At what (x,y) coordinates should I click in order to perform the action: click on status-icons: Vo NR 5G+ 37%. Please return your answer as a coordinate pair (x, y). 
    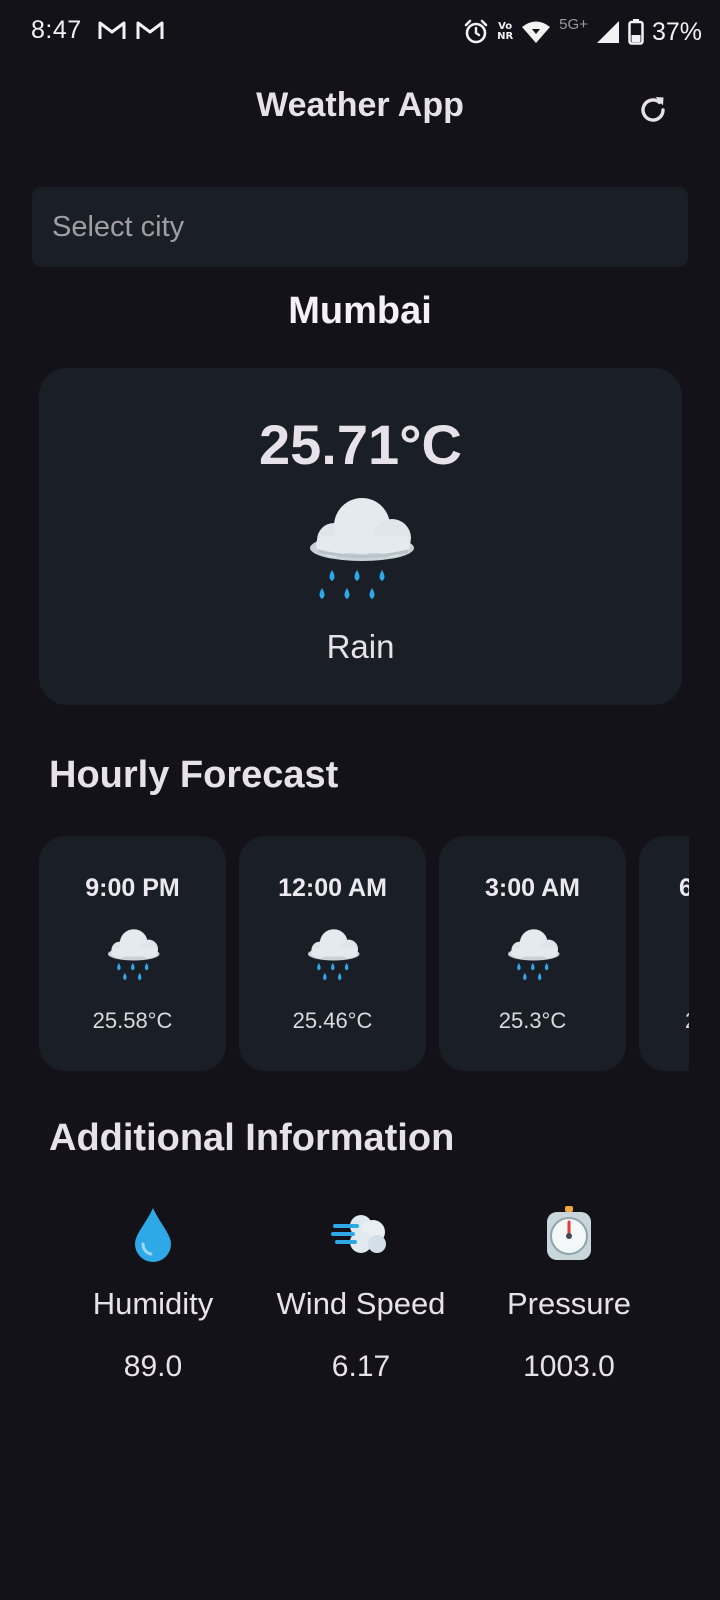
    Looking at the image, I should click on (582, 32).